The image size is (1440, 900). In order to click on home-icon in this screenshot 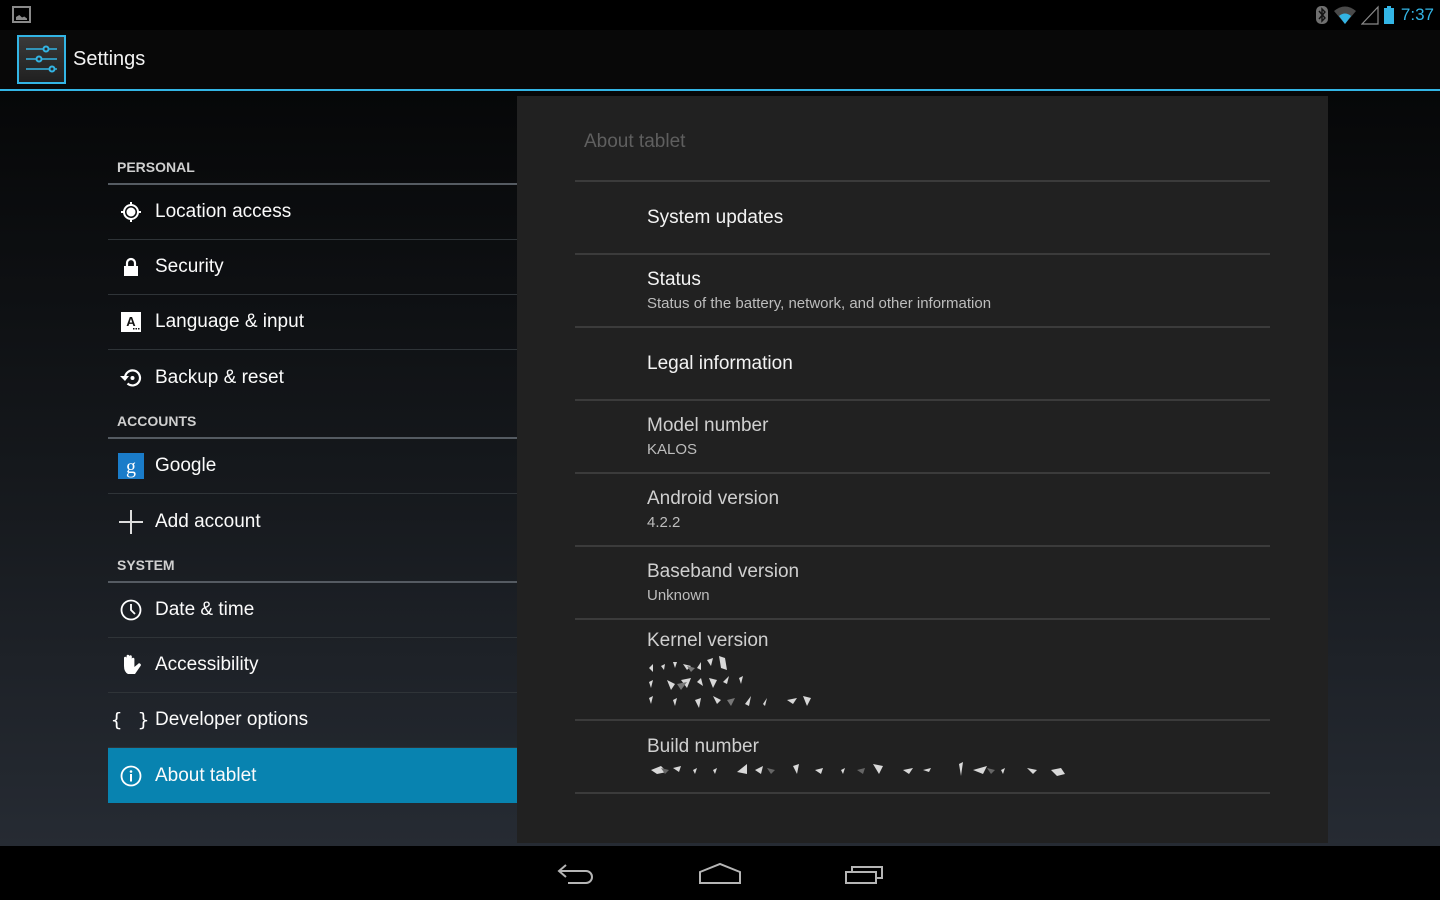, I will do `click(720, 873)`.